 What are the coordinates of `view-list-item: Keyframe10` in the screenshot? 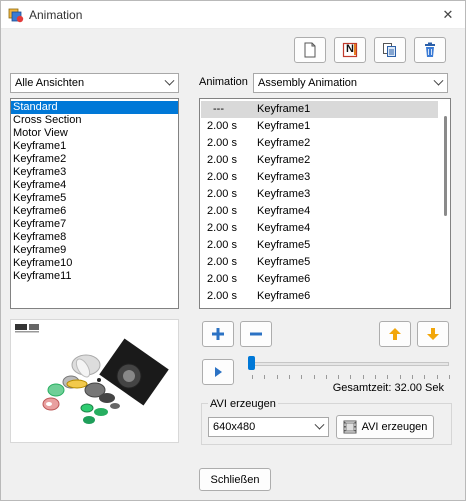 It's located at (94, 263).